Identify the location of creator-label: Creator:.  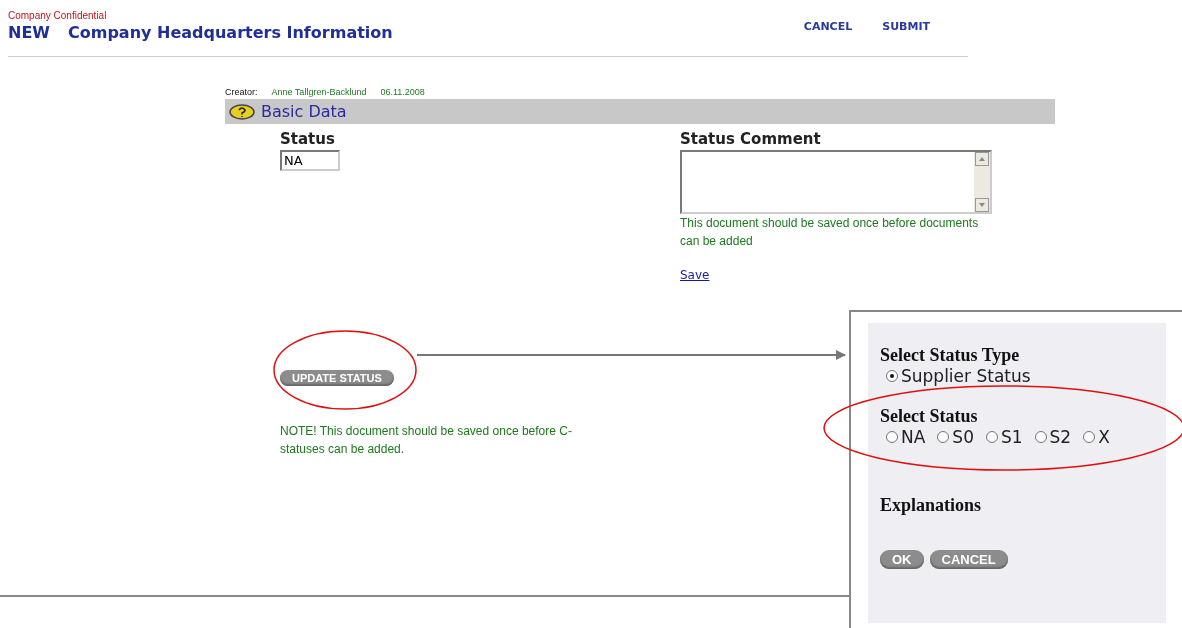
(241, 92).